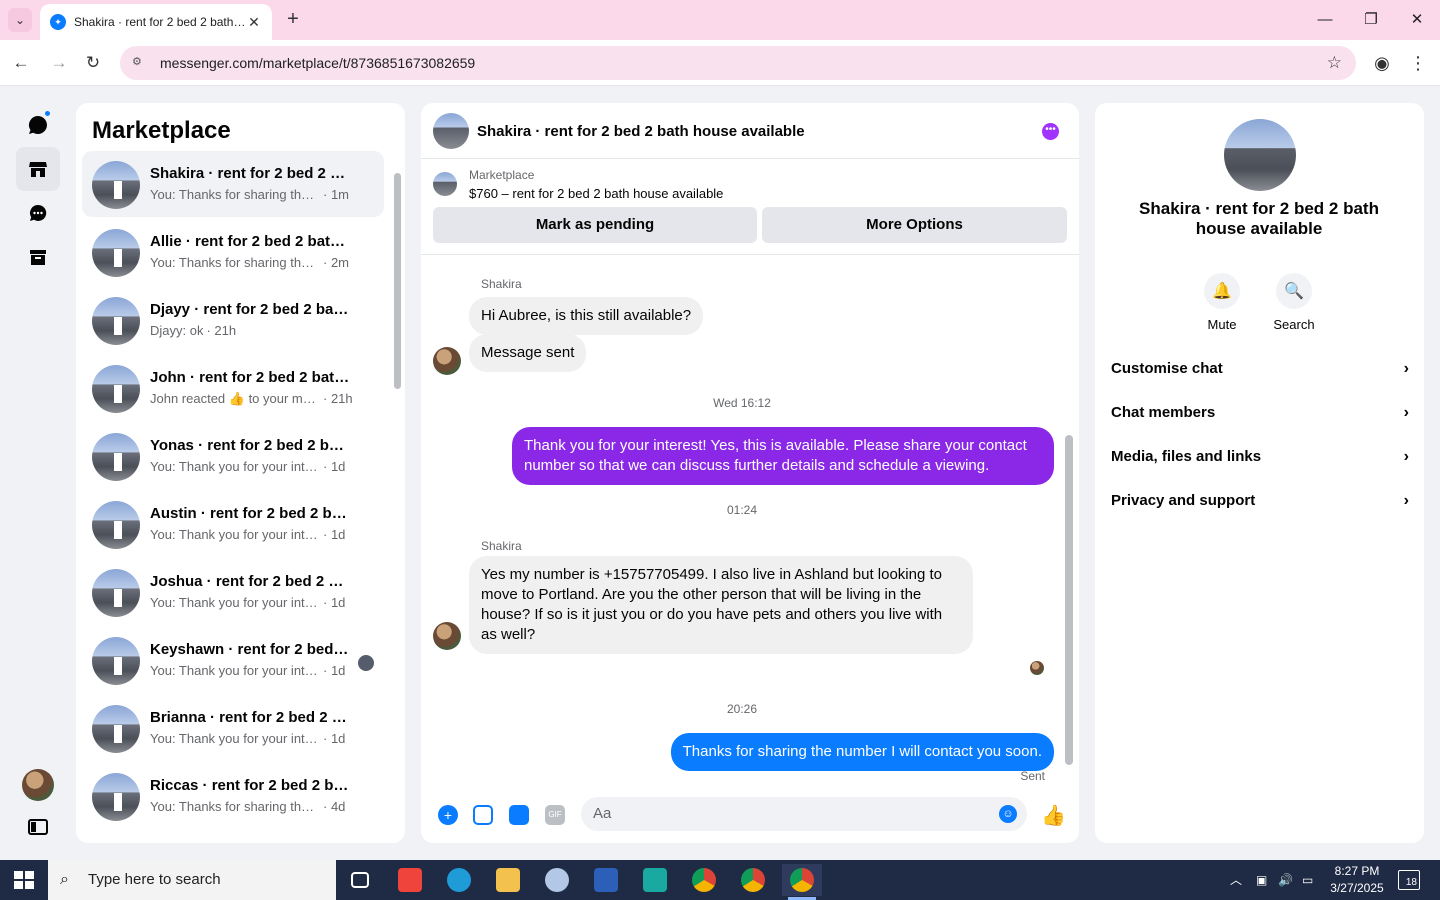 This screenshot has width=1440, height=900. I want to click on listing-category: Marketplace, so click(502, 175).